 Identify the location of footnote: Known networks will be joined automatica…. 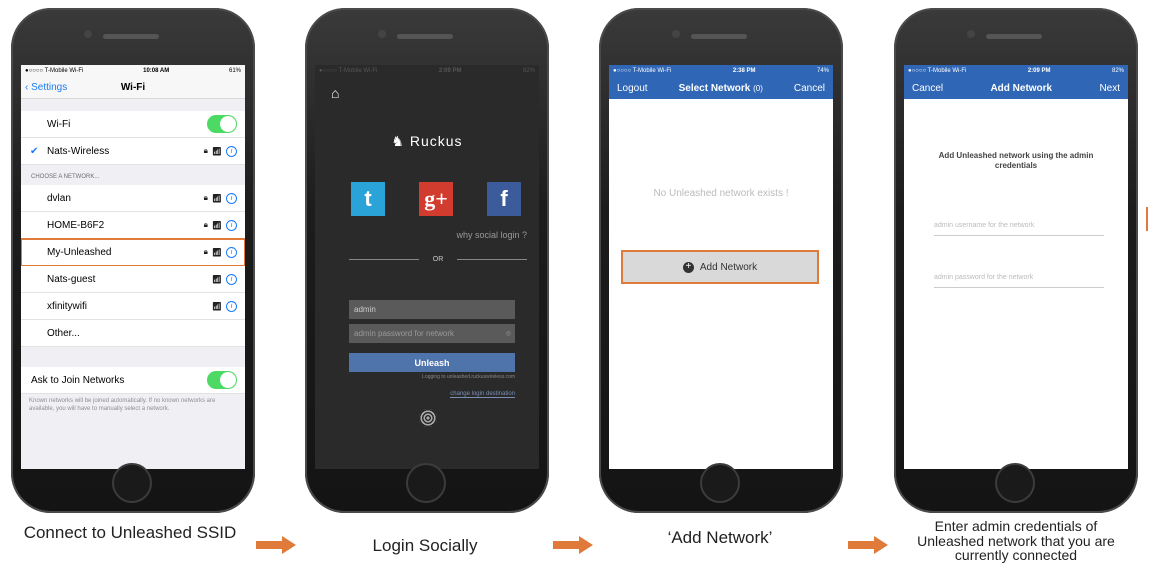
(122, 405).